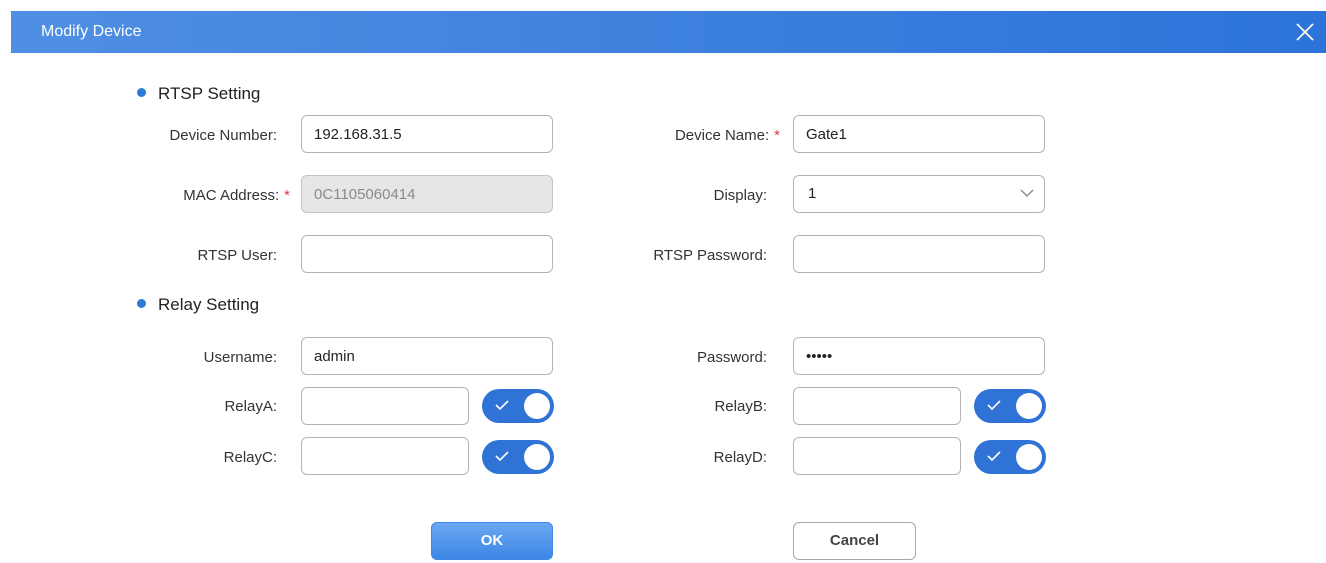 This screenshot has height=563, width=1326. What do you see at coordinates (740, 406) in the screenshot?
I see `relay-b-label: RelayB:` at bounding box center [740, 406].